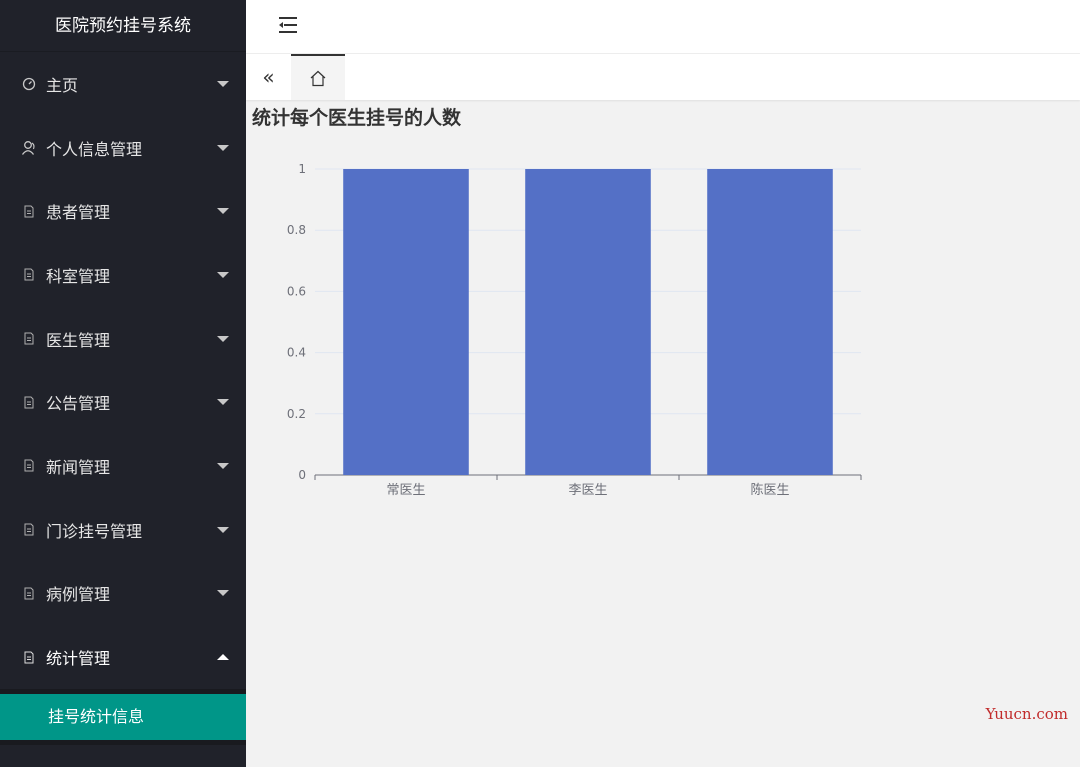  Describe the element at coordinates (357, 118) in the screenshot. I see `page-title: 统计每个医生挂号的人数` at that location.